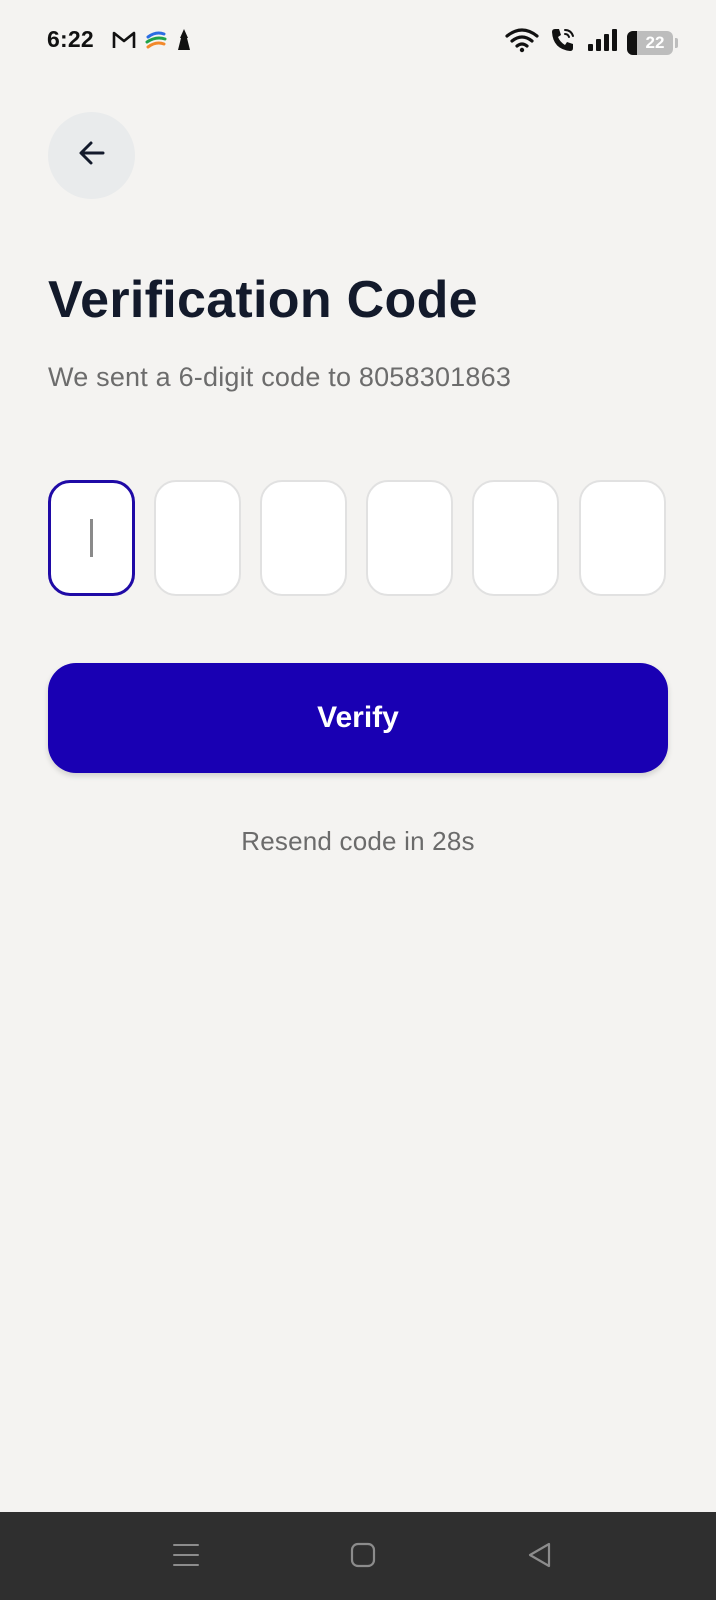  I want to click on home-button, so click(363, 1557).